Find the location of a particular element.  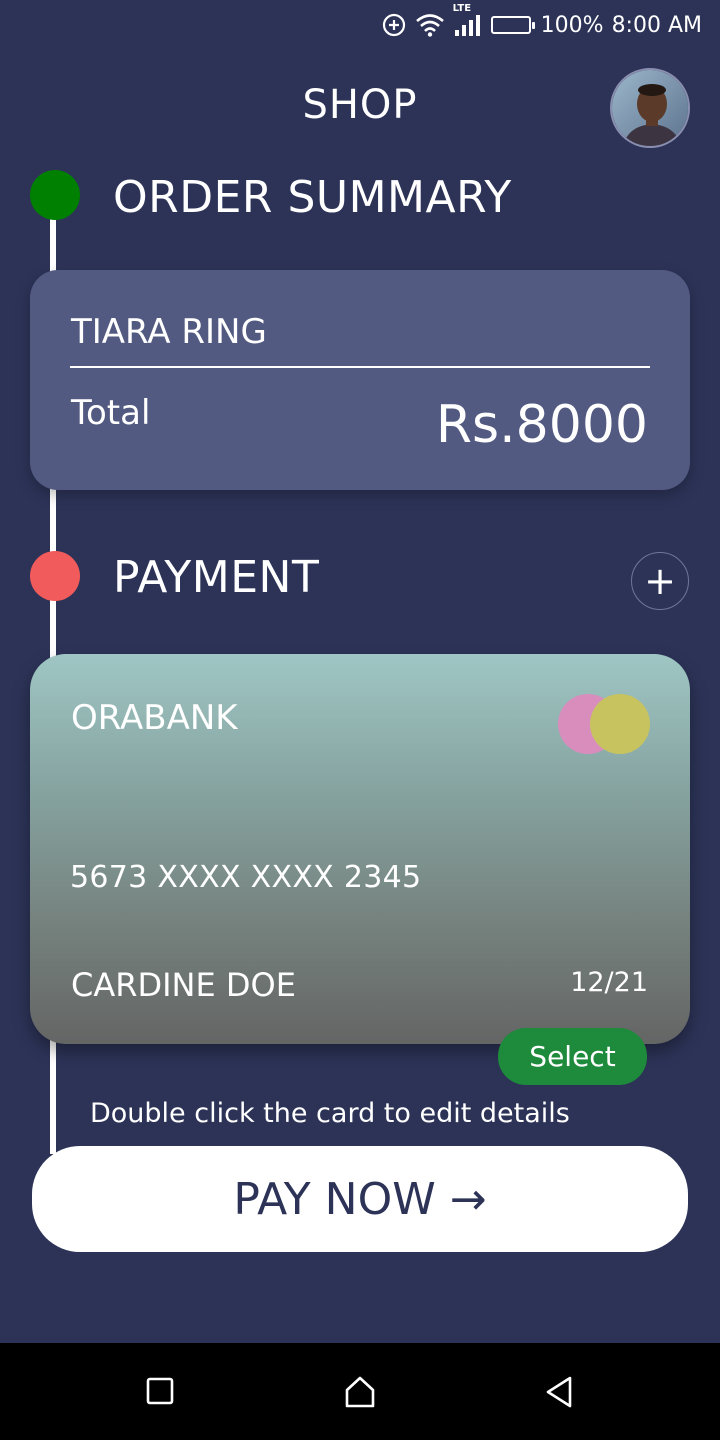

total-label: Total is located at coordinates (111, 413).